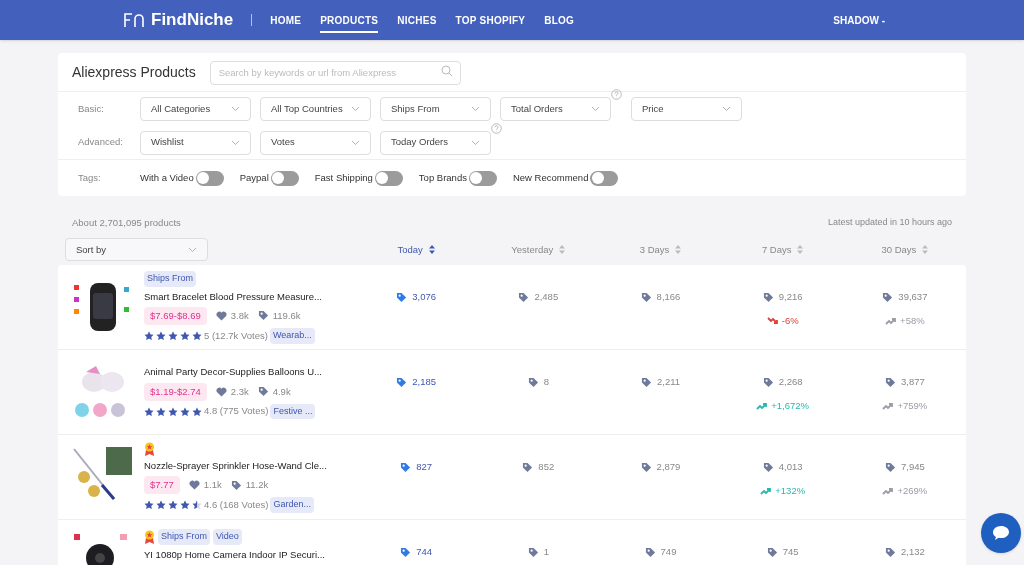 Image resolution: width=1024 pixels, height=565 pixels. I want to click on nav-link: HOME, so click(286, 20).